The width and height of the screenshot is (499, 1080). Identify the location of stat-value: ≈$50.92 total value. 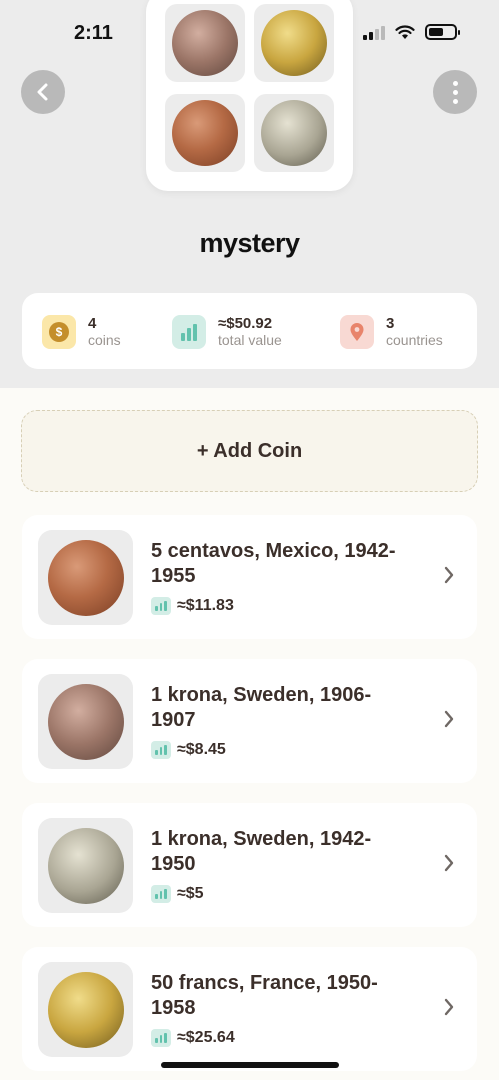
(227, 332).